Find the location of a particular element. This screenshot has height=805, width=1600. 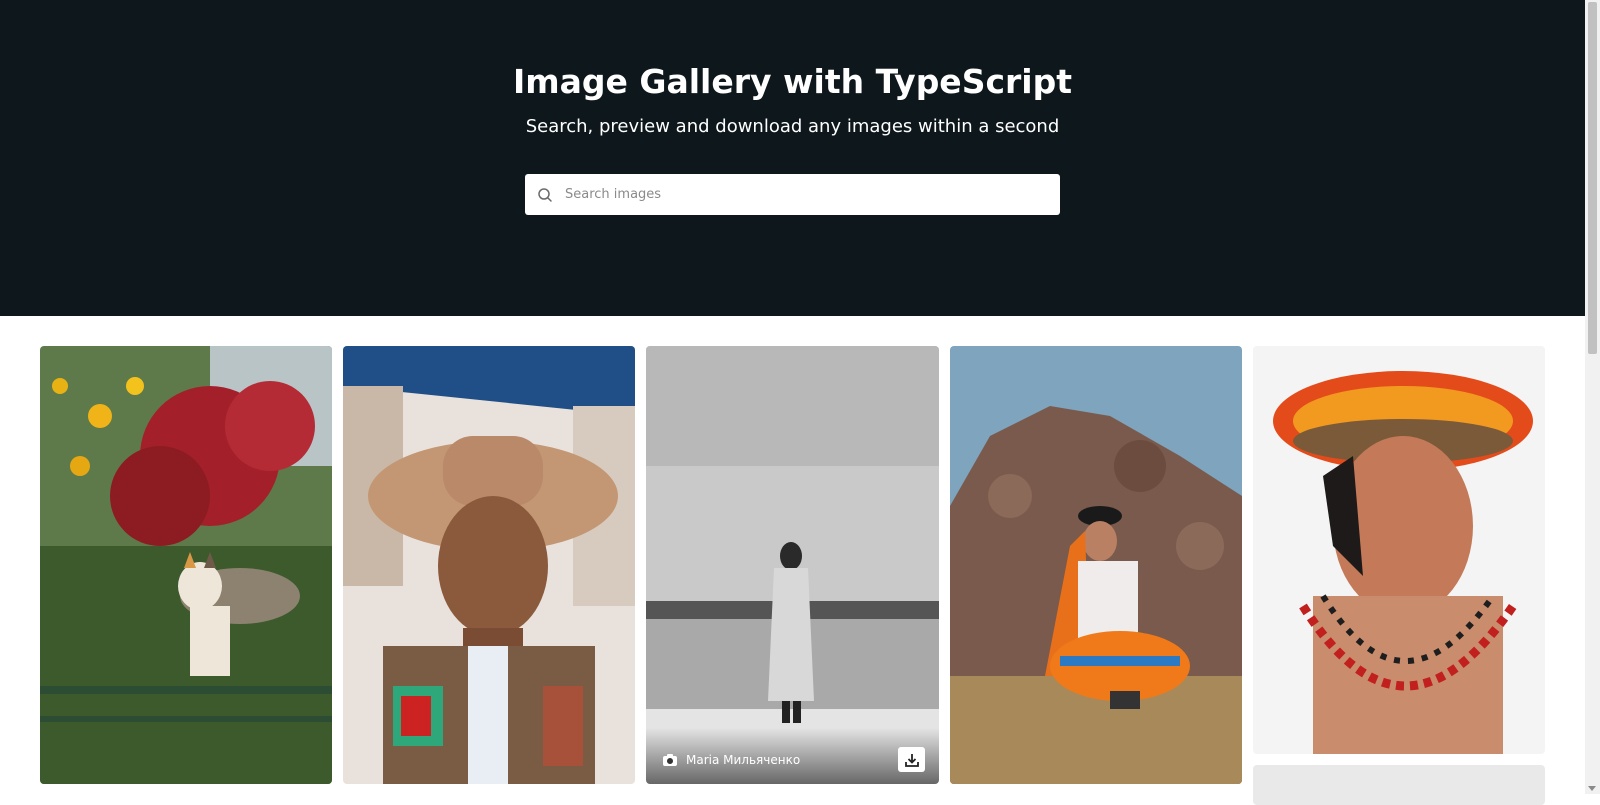

download-icon is located at coordinates (911, 760).